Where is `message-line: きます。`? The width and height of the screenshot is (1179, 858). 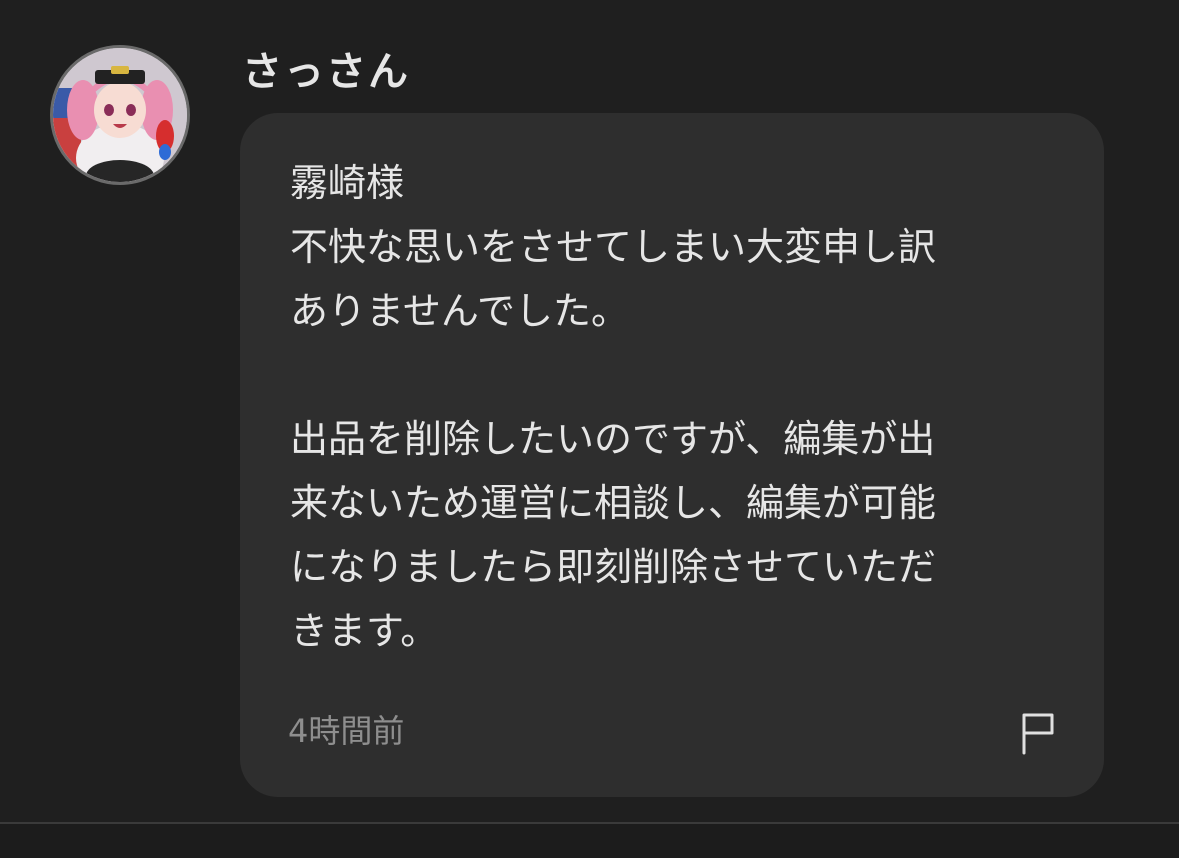
message-line: きます。 is located at coordinates (364, 631).